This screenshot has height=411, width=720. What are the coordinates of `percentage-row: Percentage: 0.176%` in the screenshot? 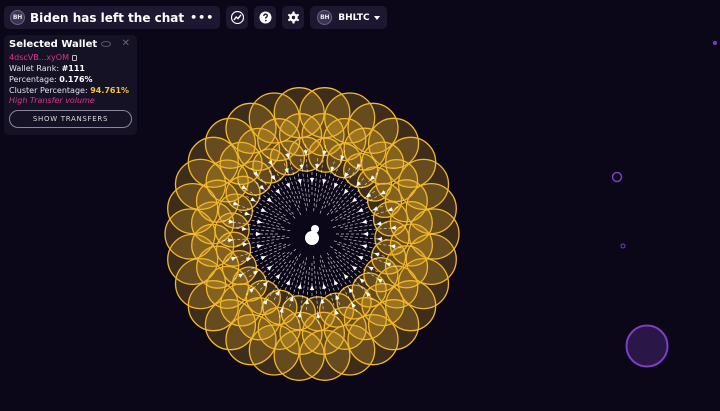 It's located at (70, 79).